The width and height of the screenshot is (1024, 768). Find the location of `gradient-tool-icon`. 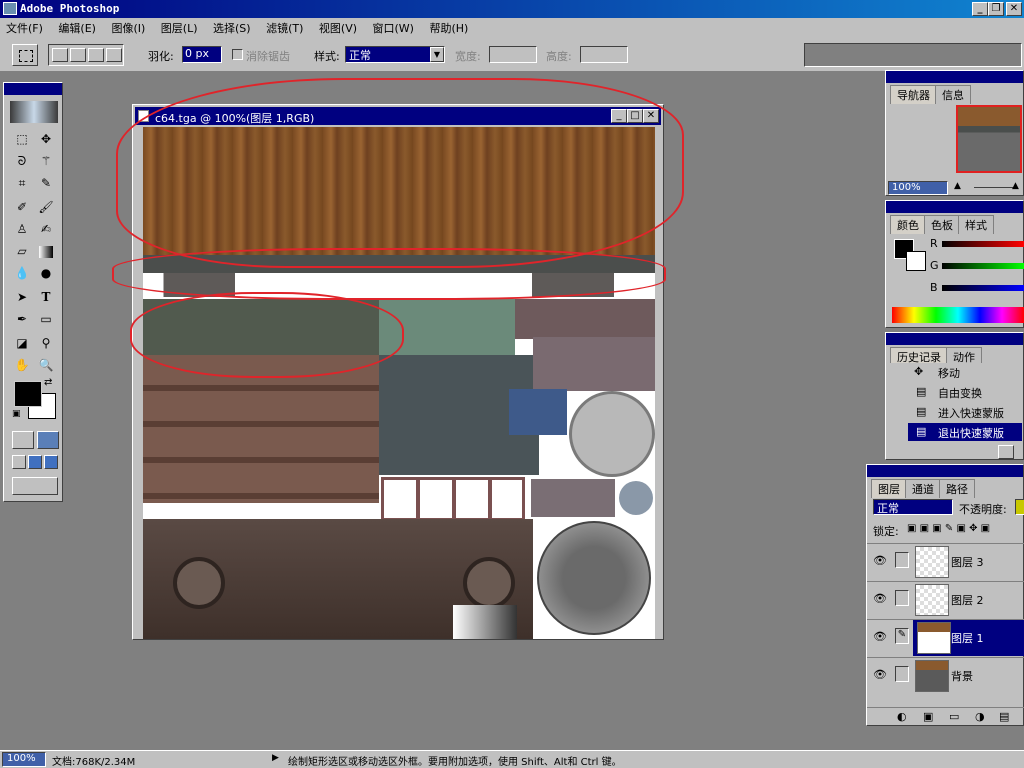

gradient-tool-icon is located at coordinates (46, 251).